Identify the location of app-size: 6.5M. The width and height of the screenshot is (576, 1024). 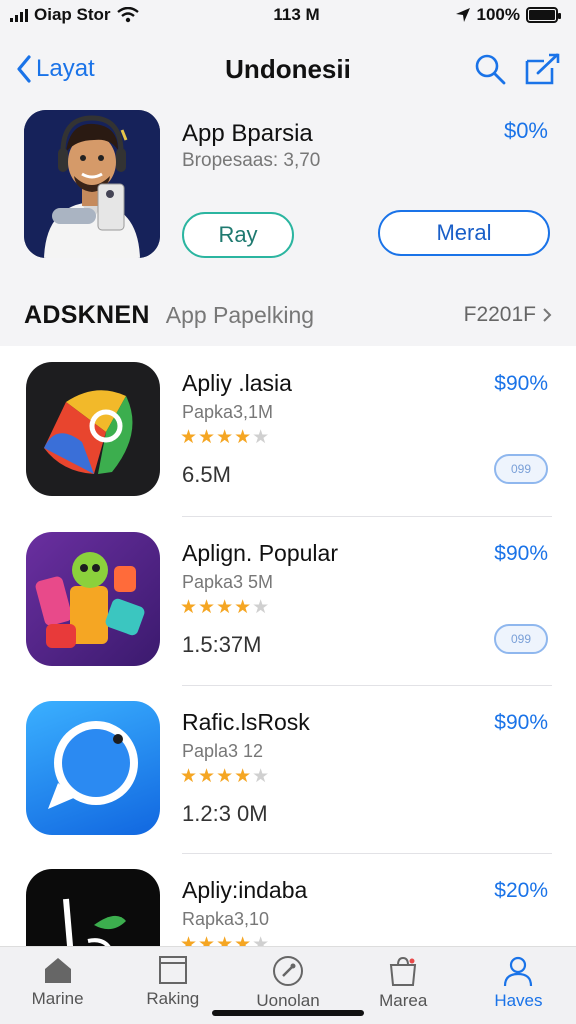
(206, 474).